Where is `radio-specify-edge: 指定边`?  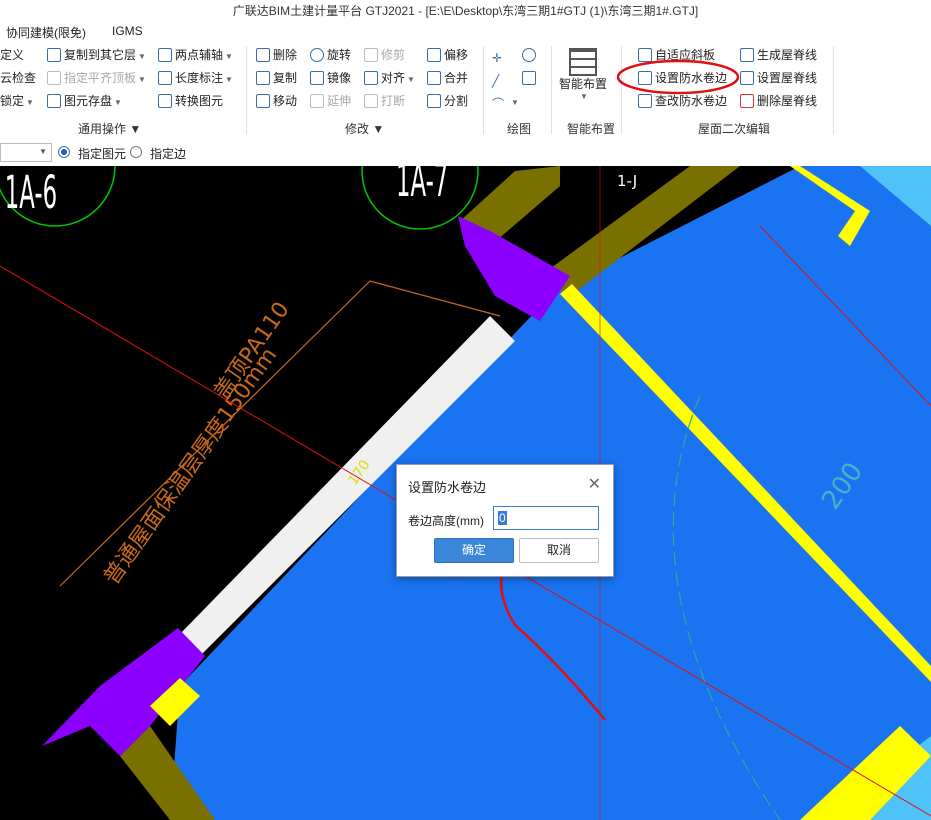 radio-specify-edge: 指定边 is located at coordinates (168, 153).